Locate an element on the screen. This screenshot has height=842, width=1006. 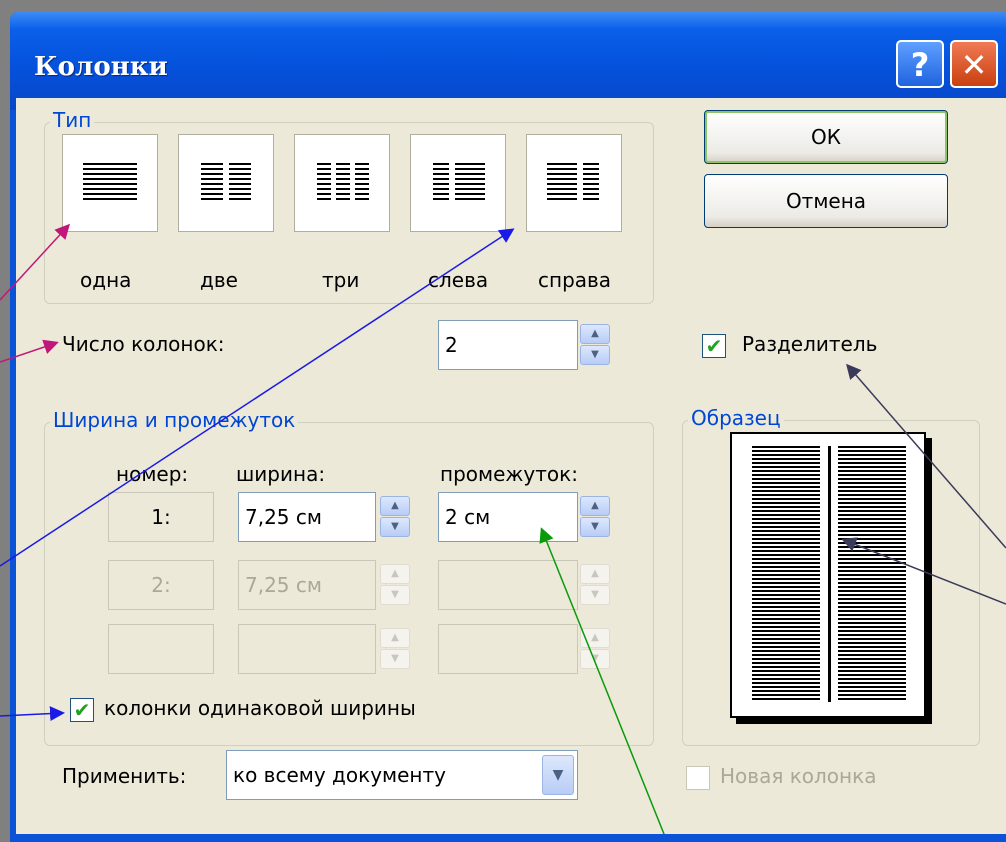
number-header: номер: is located at coordinates (152, 474).